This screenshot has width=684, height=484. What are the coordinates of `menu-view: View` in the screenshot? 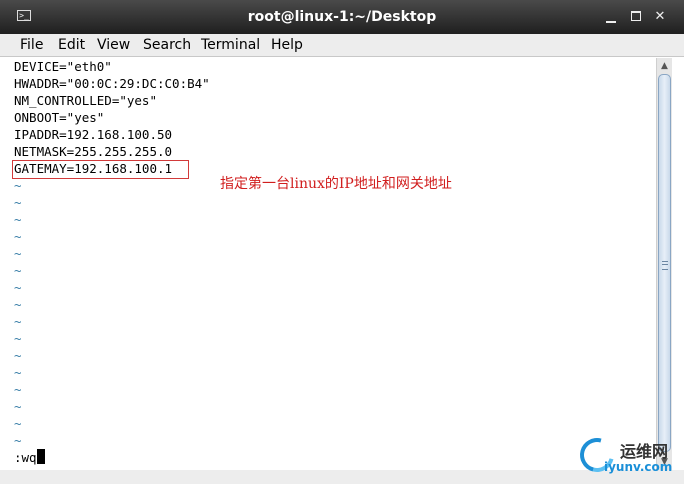 It's located at (113, 45).